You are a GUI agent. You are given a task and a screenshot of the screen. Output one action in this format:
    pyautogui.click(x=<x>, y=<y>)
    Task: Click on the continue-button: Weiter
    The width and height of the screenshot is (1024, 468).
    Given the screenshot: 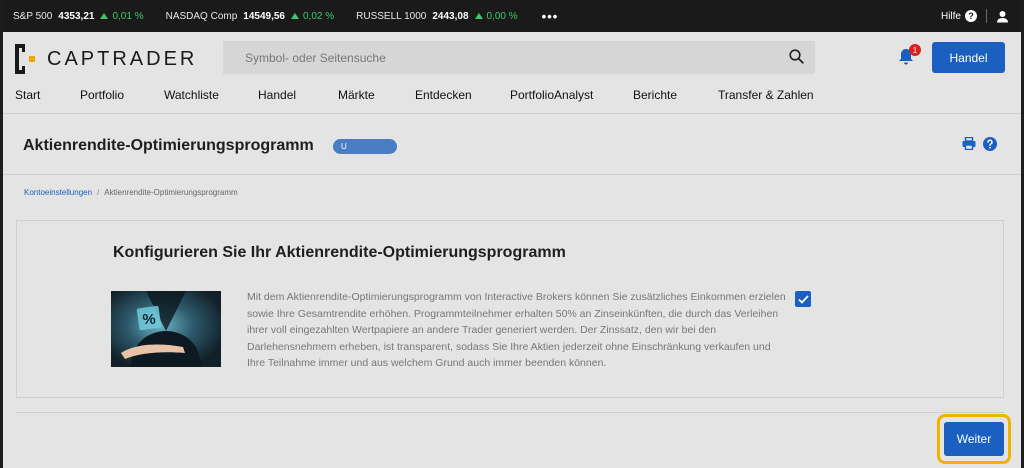 What is the action you would take?
    pyautogui.click(x=974, y=439)
    